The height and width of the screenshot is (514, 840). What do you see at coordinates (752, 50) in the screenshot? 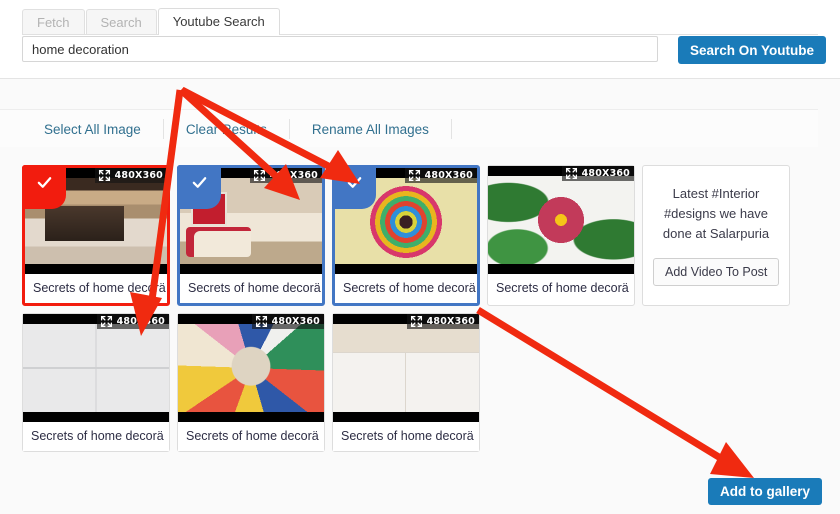
I see `search-on-youtube-button: Search On Youtube` at bounding box center [752, 50].